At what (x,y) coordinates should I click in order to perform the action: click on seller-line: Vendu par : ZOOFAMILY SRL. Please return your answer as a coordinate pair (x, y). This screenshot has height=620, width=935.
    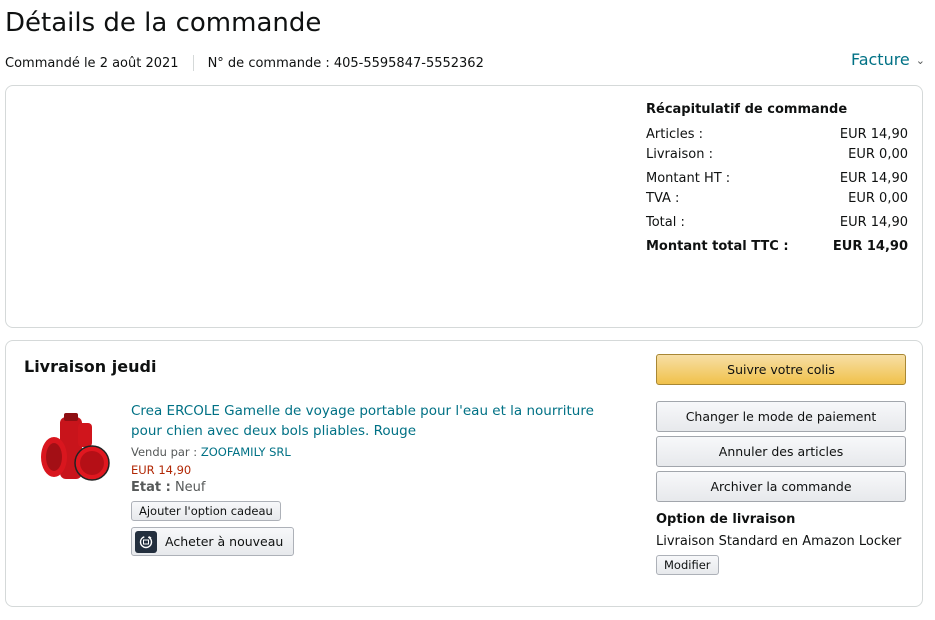
    Looking at the image, I should click on (371, 452).